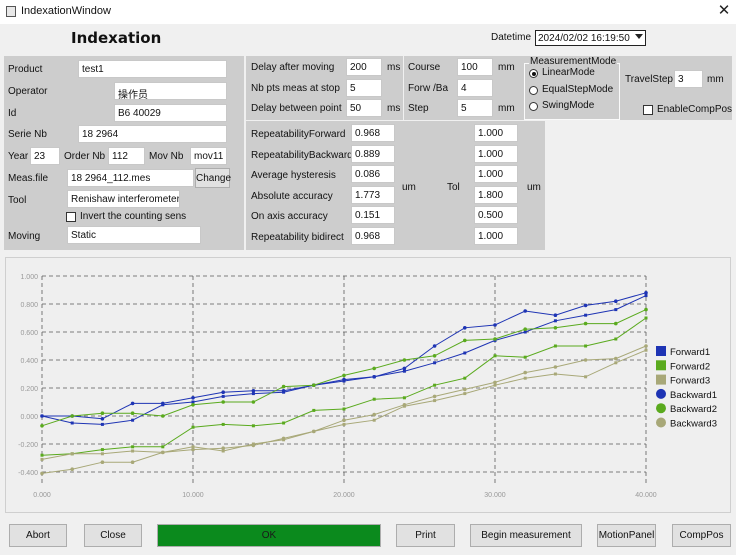 Image resolution: width=736 pixels, height=555 pixels. I want to click on course-field: 100, so click(475, 67).